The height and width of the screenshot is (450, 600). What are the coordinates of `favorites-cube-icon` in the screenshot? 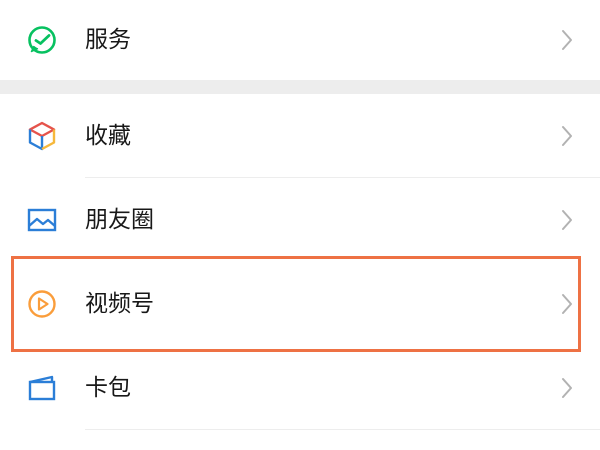 It's located at (42, 136).